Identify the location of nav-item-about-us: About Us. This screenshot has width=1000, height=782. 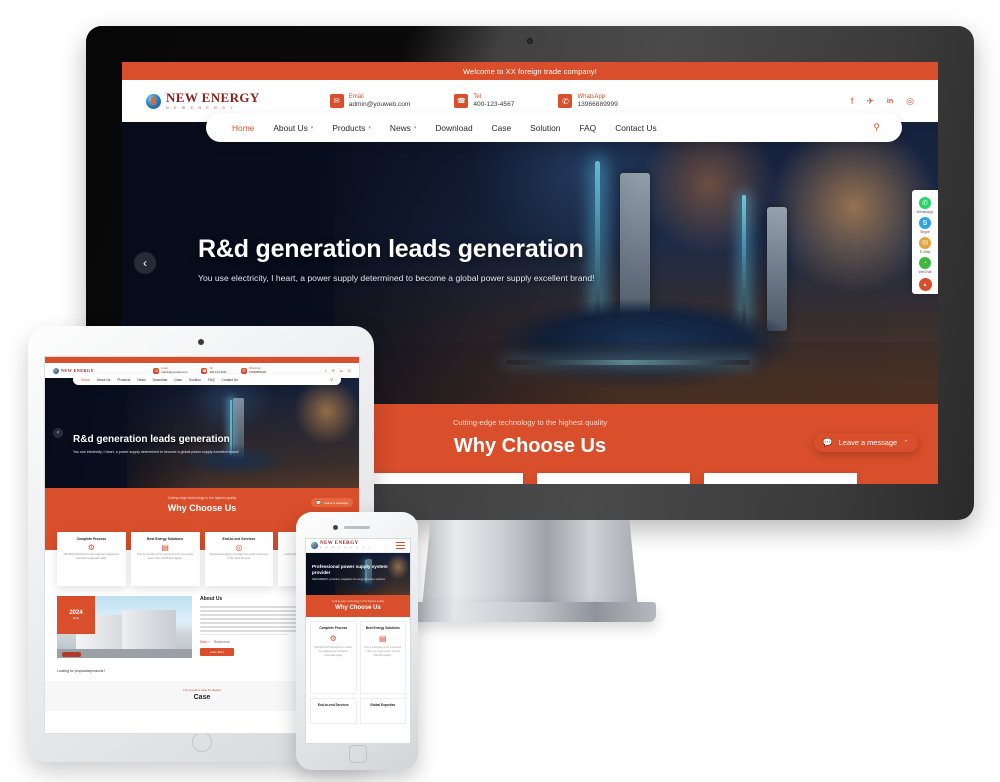
(290, 128).